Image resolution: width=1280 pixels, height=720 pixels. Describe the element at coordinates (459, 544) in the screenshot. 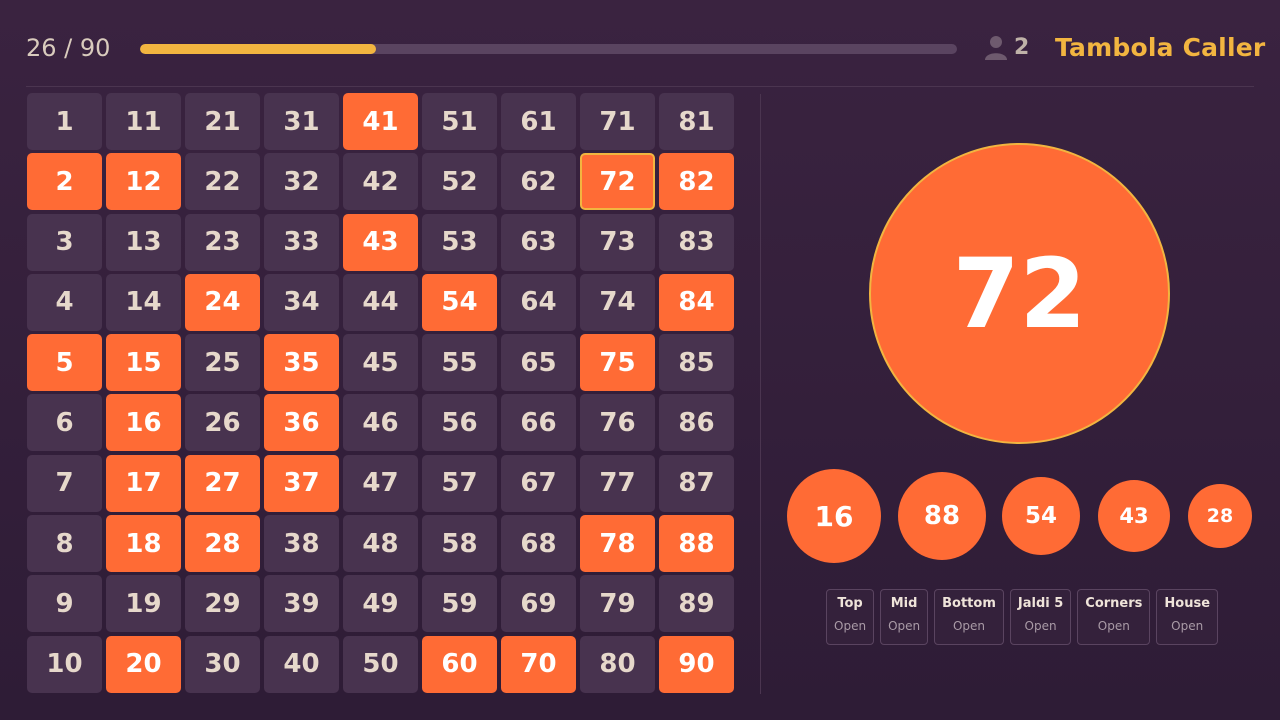

I see `board-cell-58: 58` at that location.